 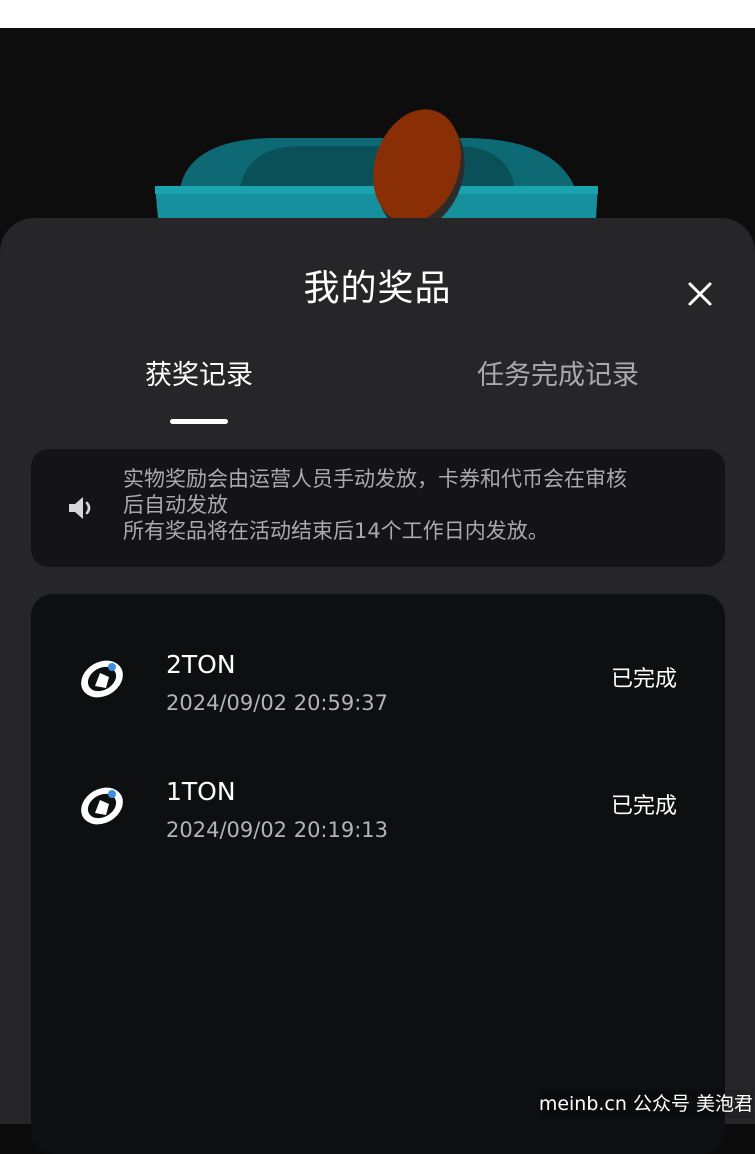 I want to click on tab-prize-records: 获奖记录, so click(x=199, y=376).